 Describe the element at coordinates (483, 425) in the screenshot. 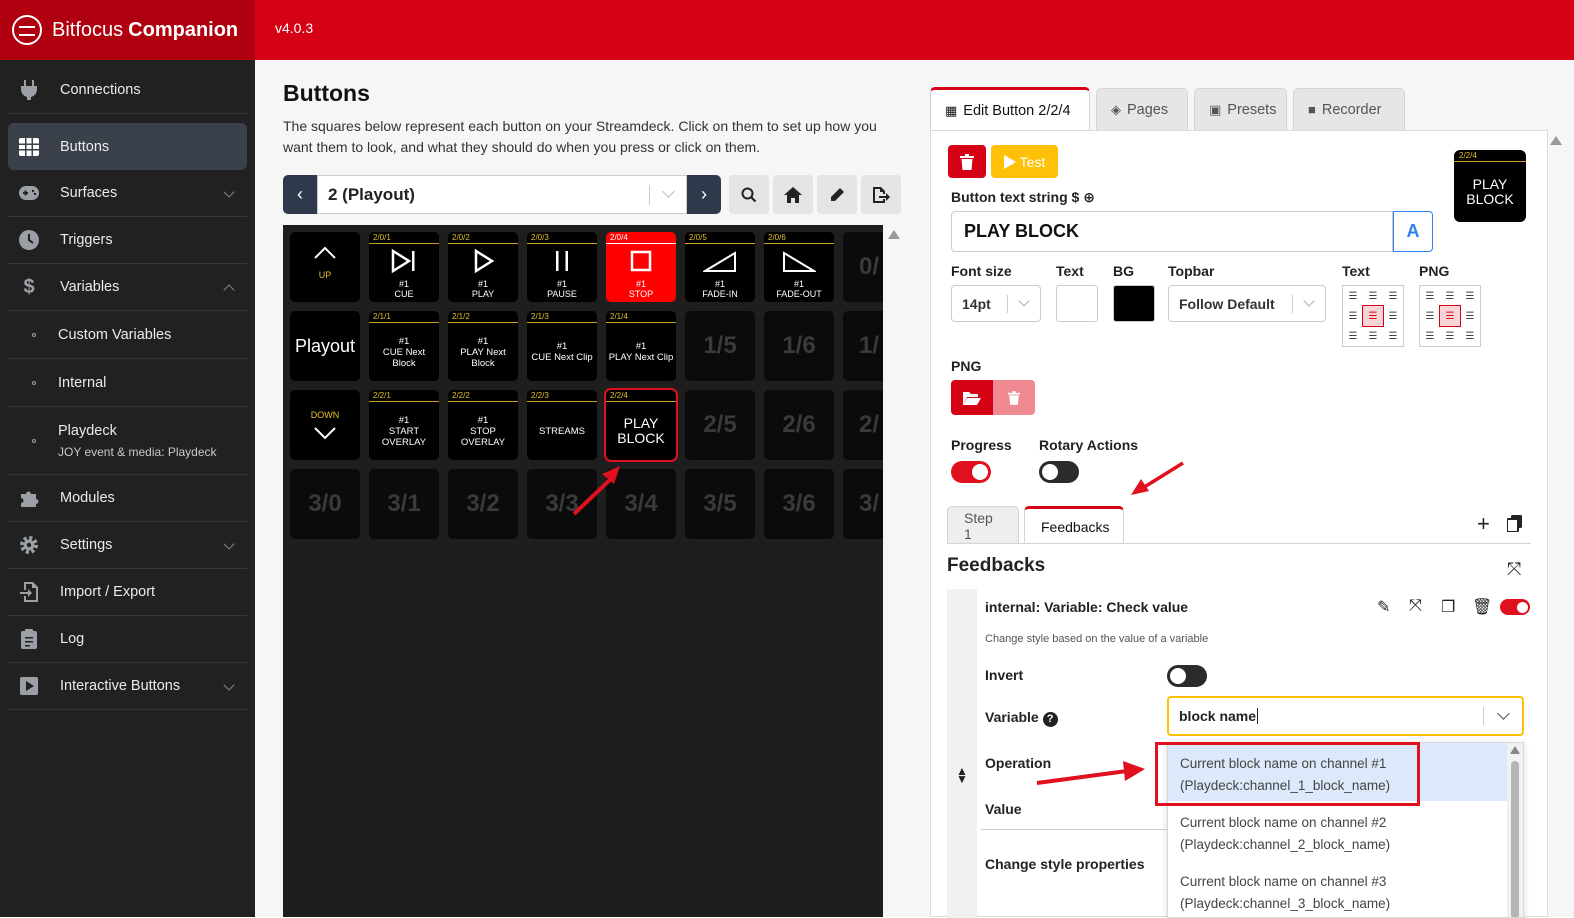

I see `button-stop-overlay: 2/2/2 #1 STOP OVERLAY` at that location.